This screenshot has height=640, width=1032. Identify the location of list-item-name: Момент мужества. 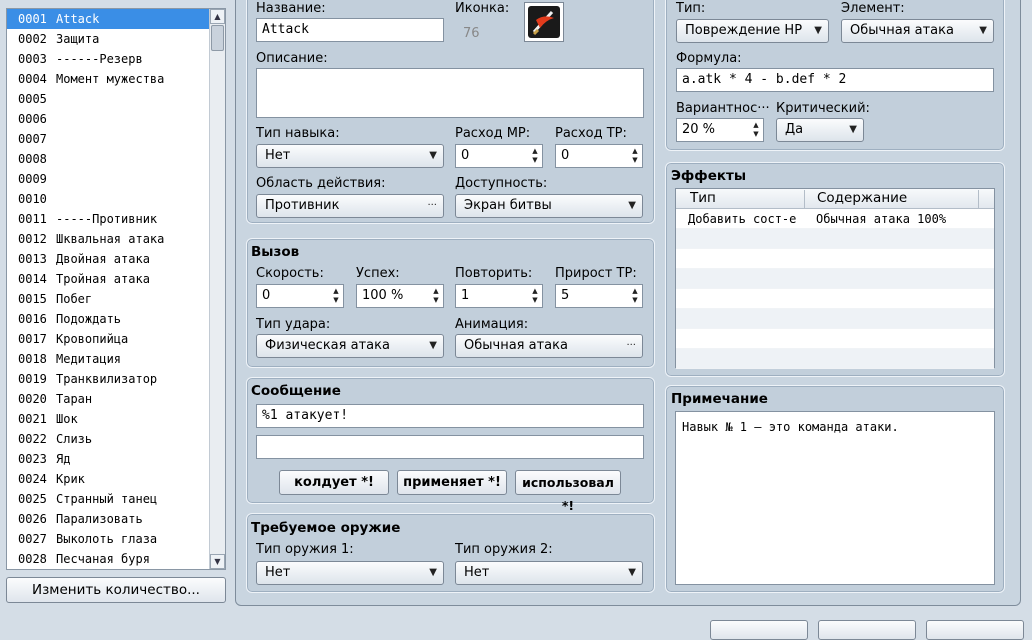
(110, 79).